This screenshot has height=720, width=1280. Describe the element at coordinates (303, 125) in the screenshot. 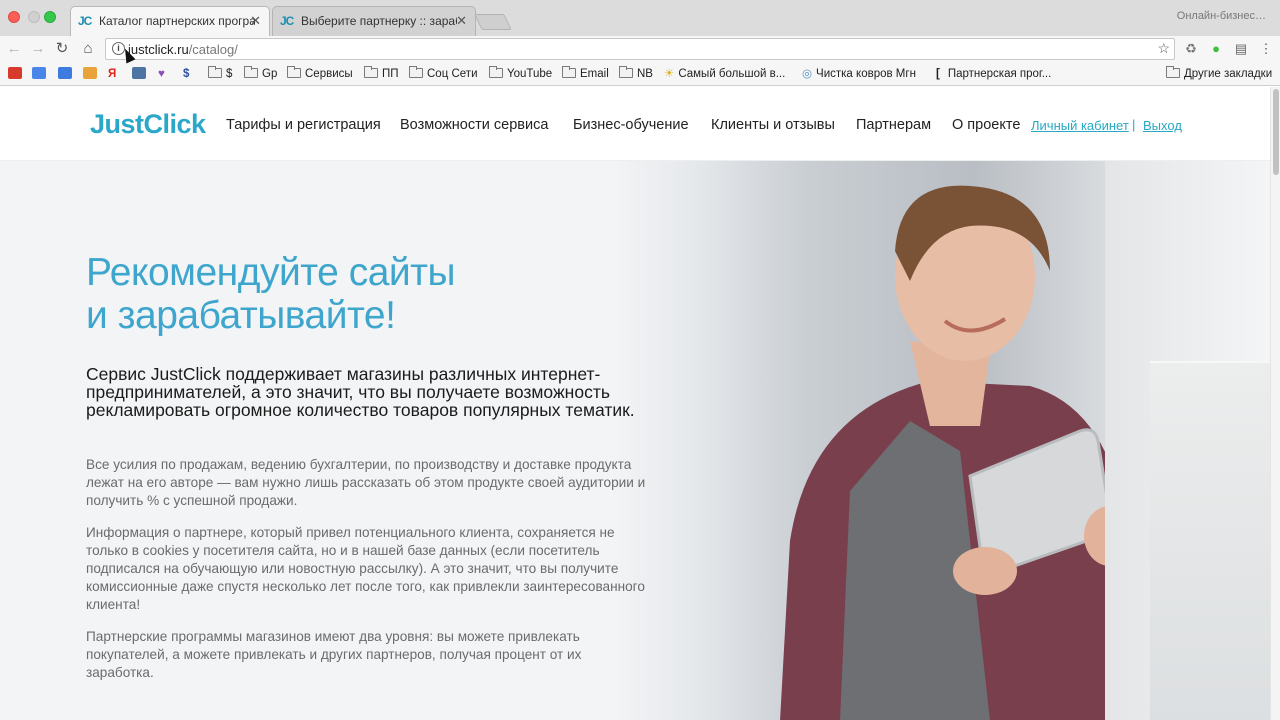

I see `nav-tariffs: Тарифы и регистрация` at that location.